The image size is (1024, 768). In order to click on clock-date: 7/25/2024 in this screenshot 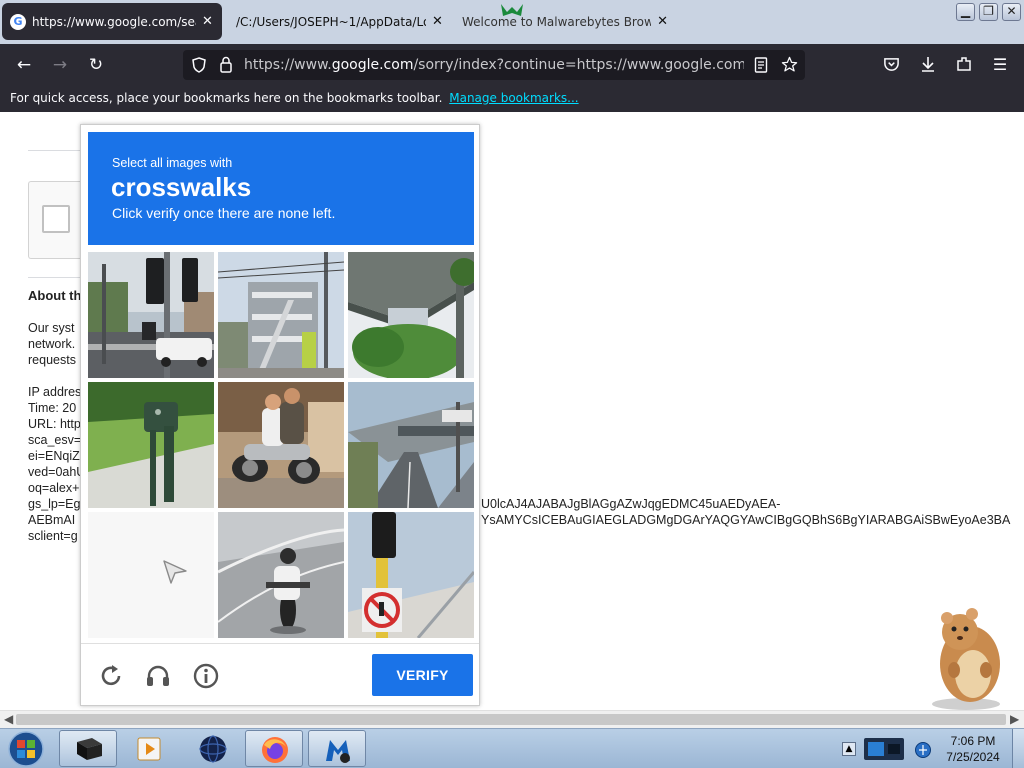, I will do `click(973, 757)`.